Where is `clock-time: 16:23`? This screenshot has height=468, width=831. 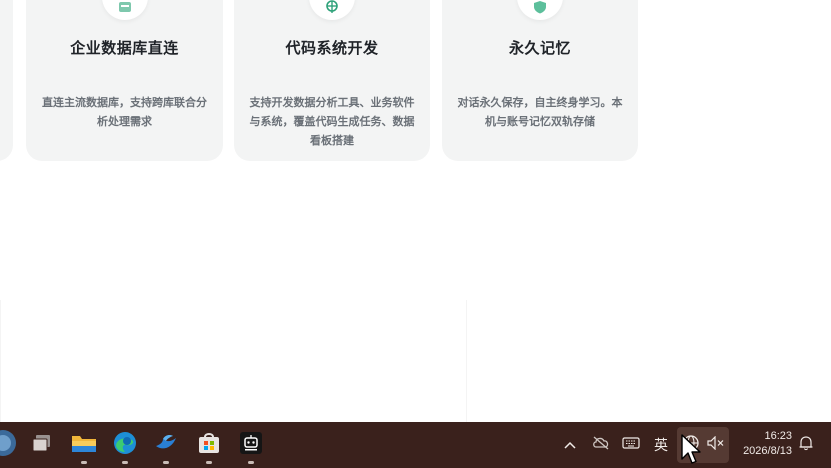 clock-time: 16:23 is located at coordinates (778, 436).